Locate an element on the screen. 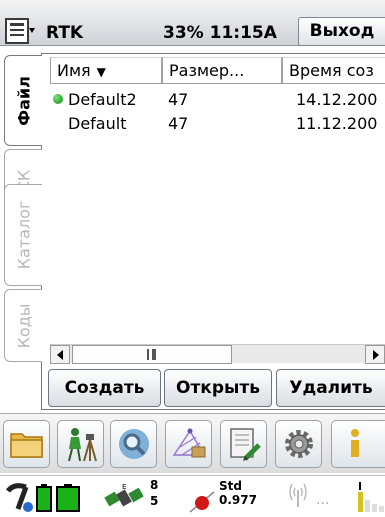 Image resolution: width=385 pixels, height=517 pixels. signal-bars-icon is located at coordinates (371, 497).